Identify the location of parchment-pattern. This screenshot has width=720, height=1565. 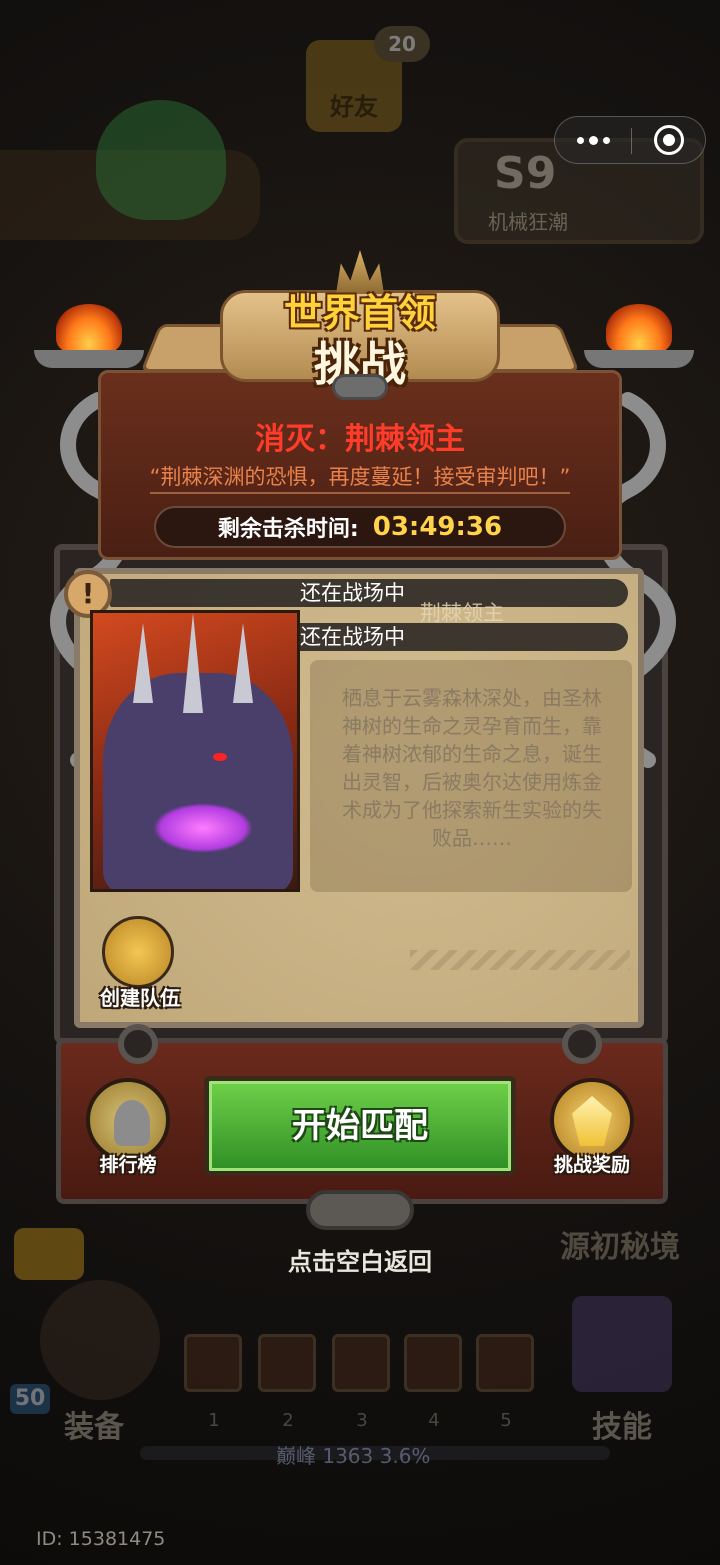
(520, 960).